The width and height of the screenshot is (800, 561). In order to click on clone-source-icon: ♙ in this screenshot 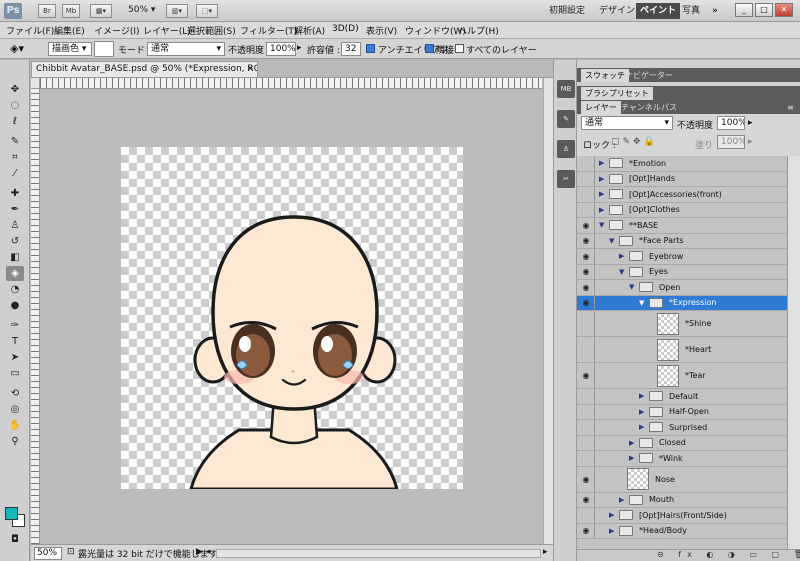, I will do `click(566, 149)`.